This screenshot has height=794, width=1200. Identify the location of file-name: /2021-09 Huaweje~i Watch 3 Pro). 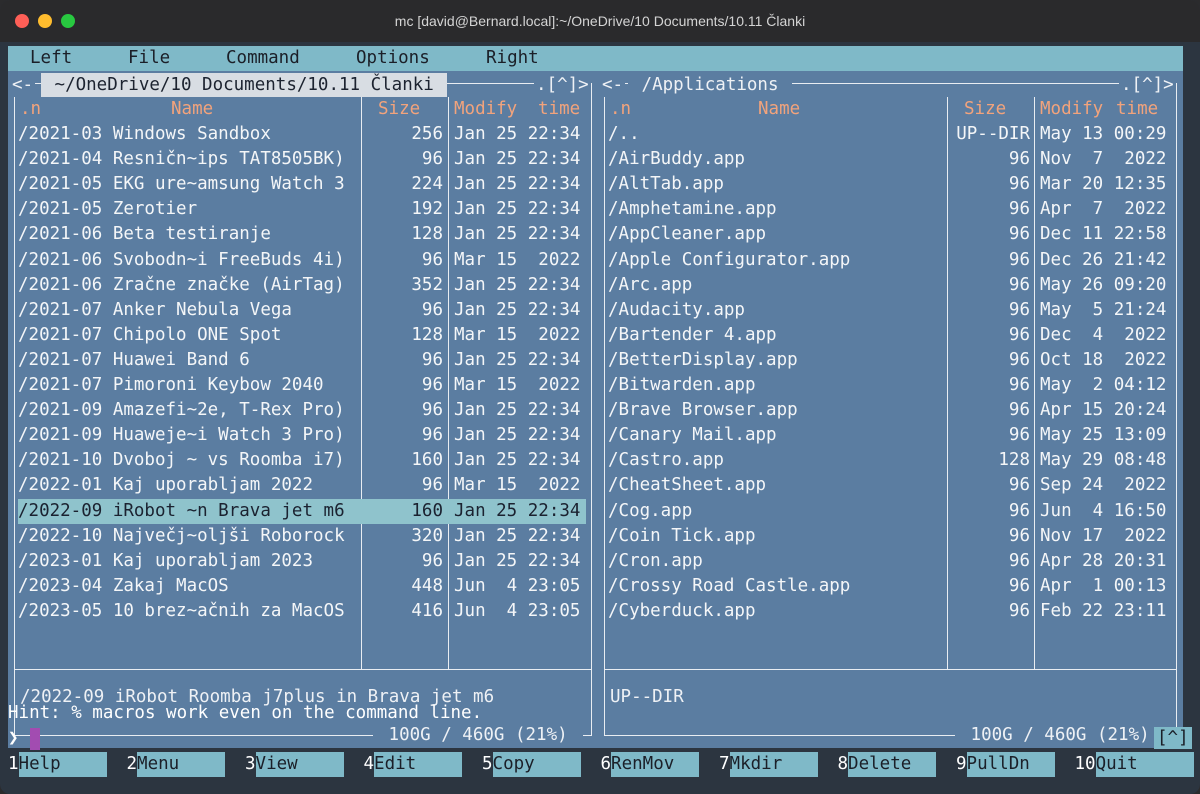
(181, 435).